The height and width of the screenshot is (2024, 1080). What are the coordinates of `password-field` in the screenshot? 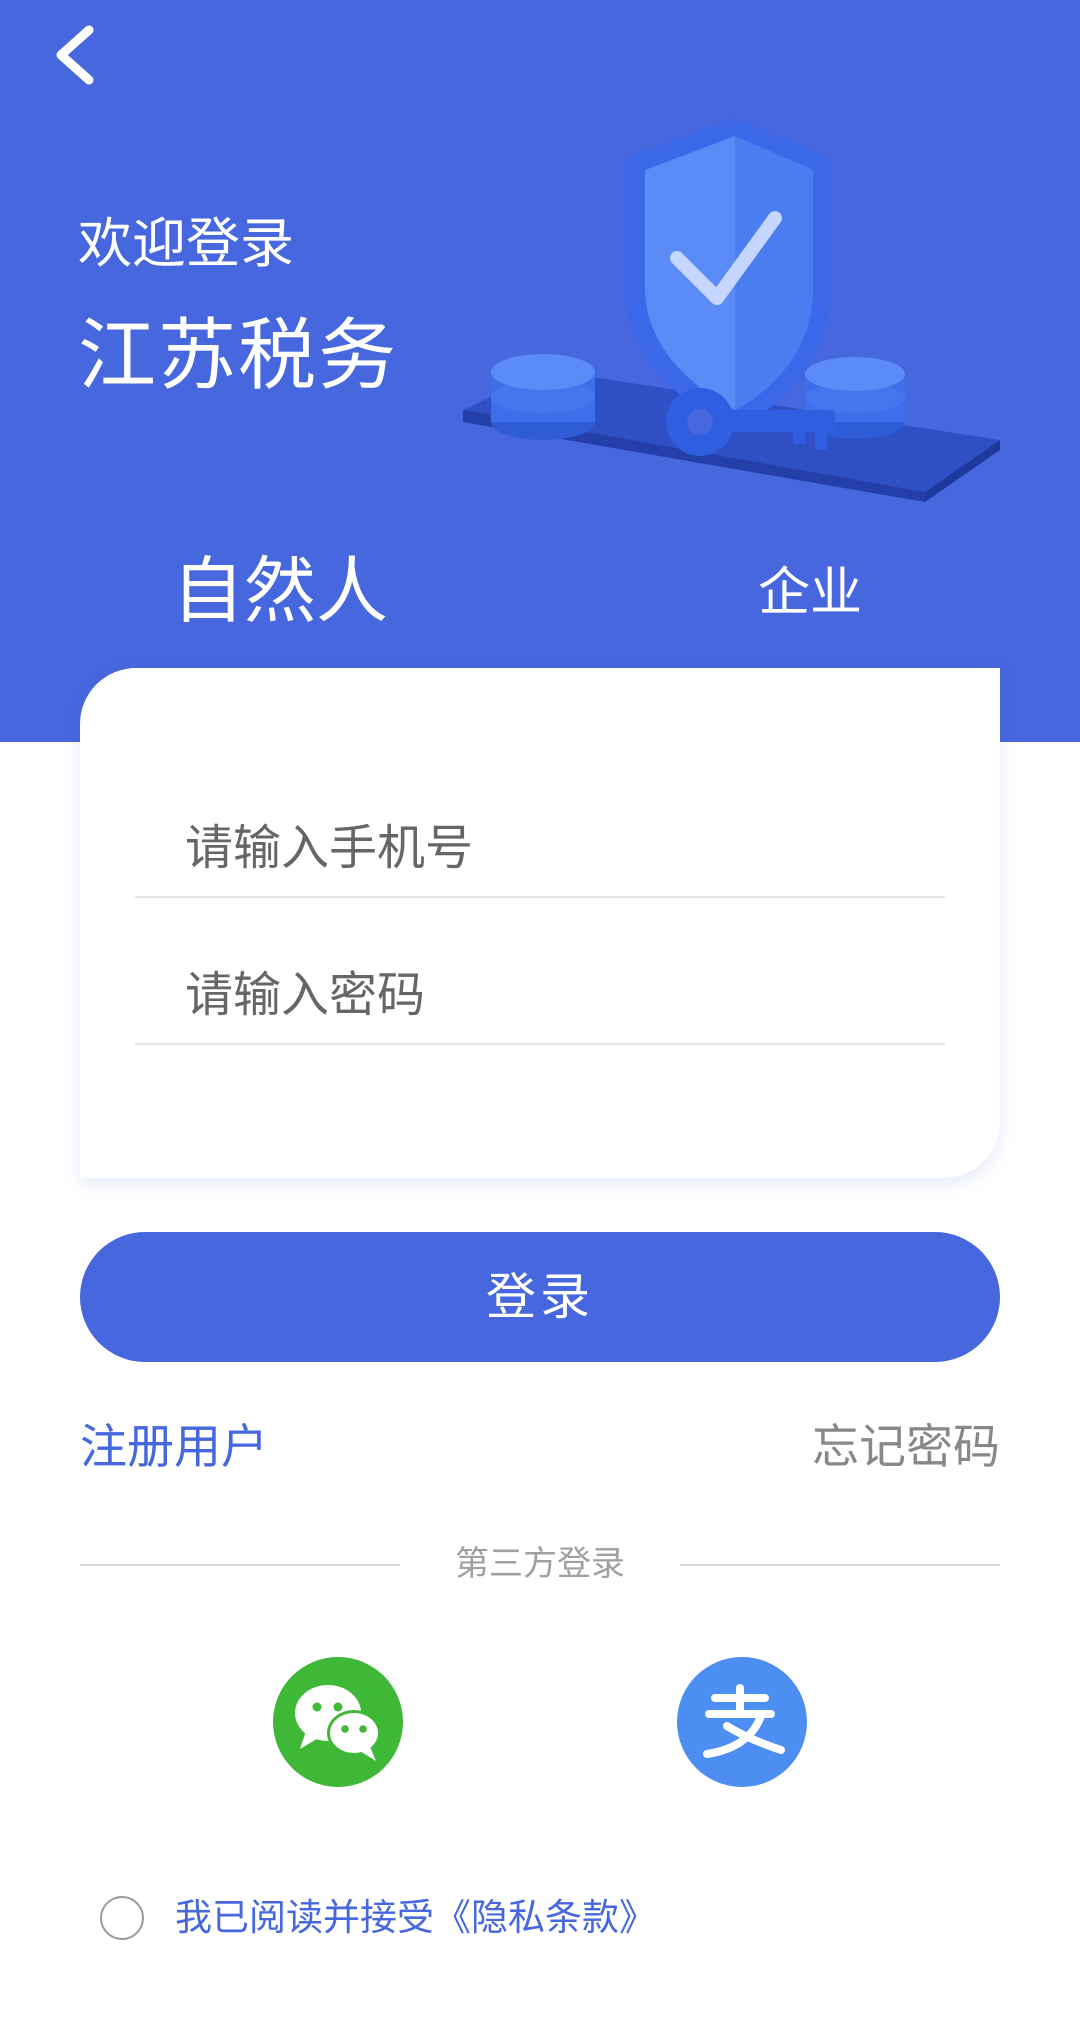 It's located at (540, 995).